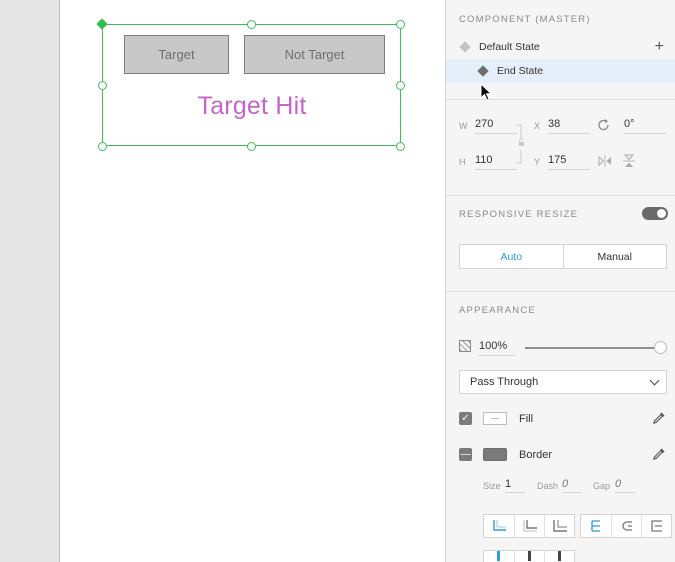  What do you see at coordinates (495, 454) in the screenshot?
I see `border-color-swatch` at bounding box center [495, 454].